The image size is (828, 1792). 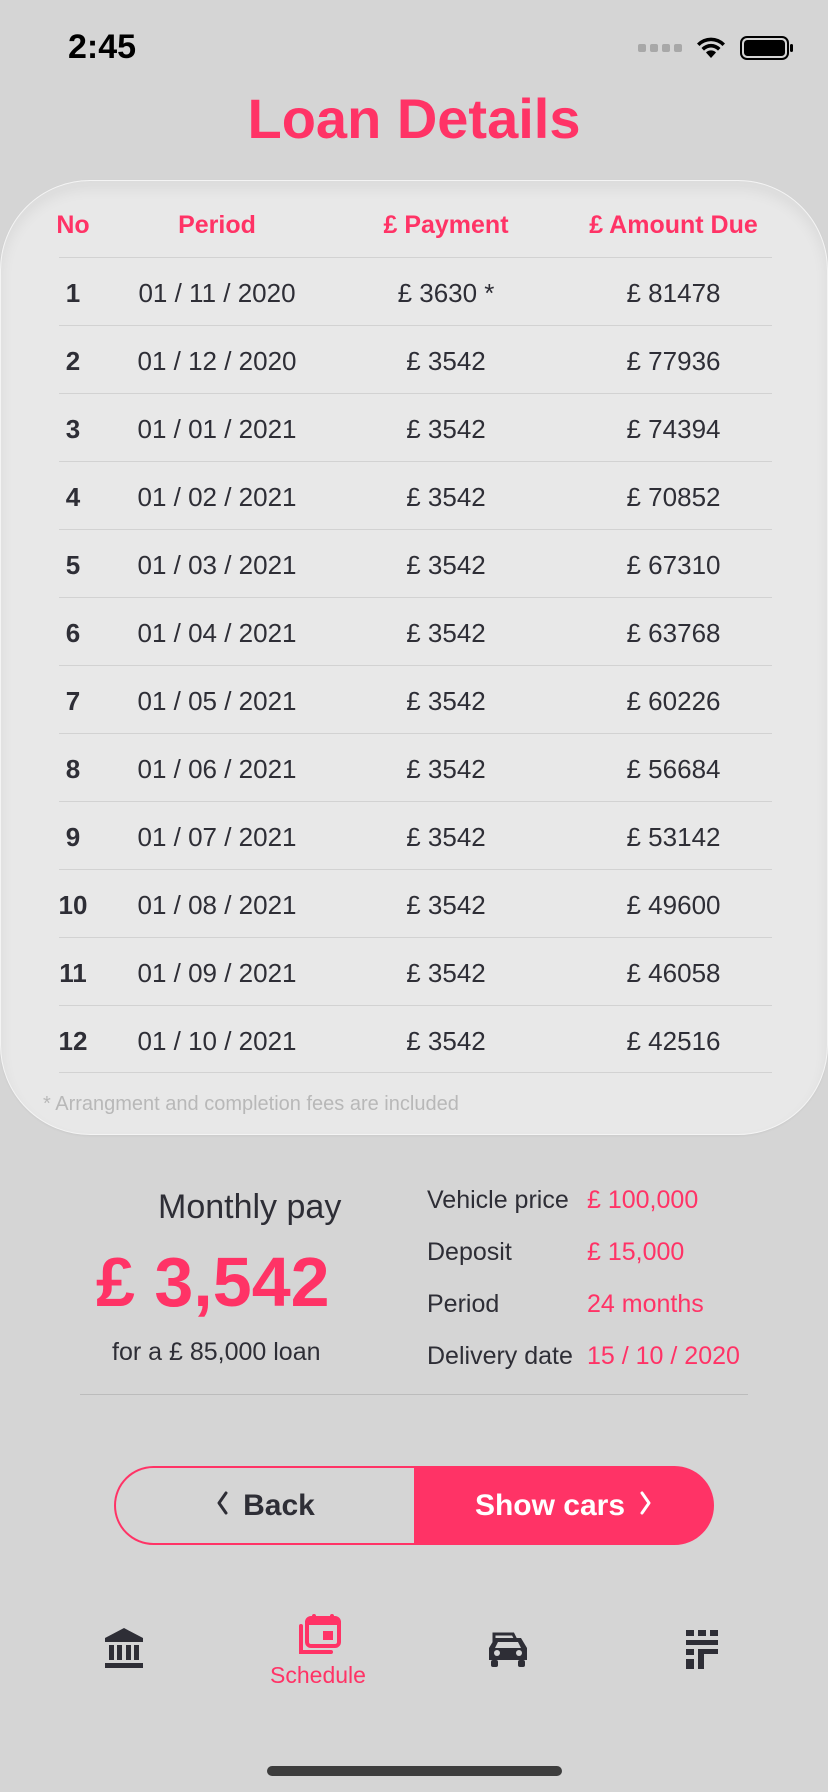 What do you see at coordinates (73, 225) in the screenshot?
I see `header-no: No` at bounding box center [73, 225].